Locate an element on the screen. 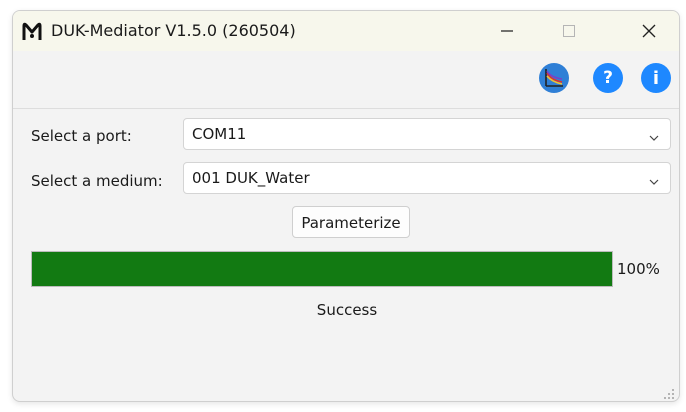 This screenshot has width=686, height=412. parameterize-button: Parameterize is located at coordinates (351, 222).